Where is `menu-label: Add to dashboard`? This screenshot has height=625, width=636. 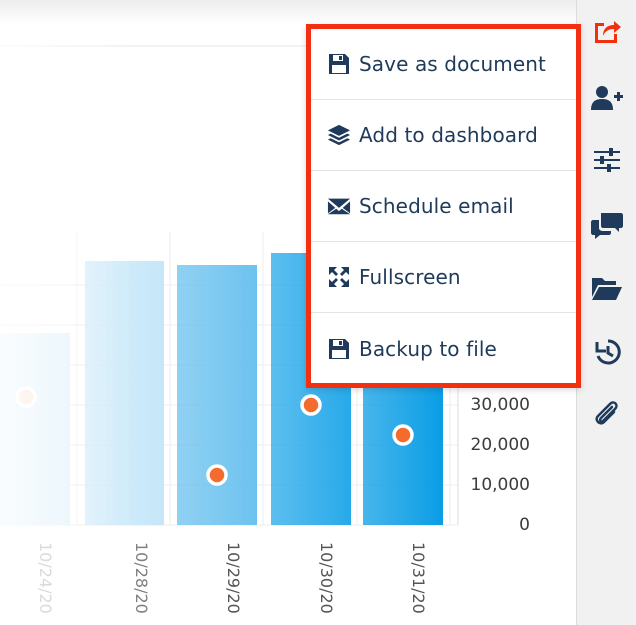
menu-label: Add to dashboard is located at coordinates (448, 135).